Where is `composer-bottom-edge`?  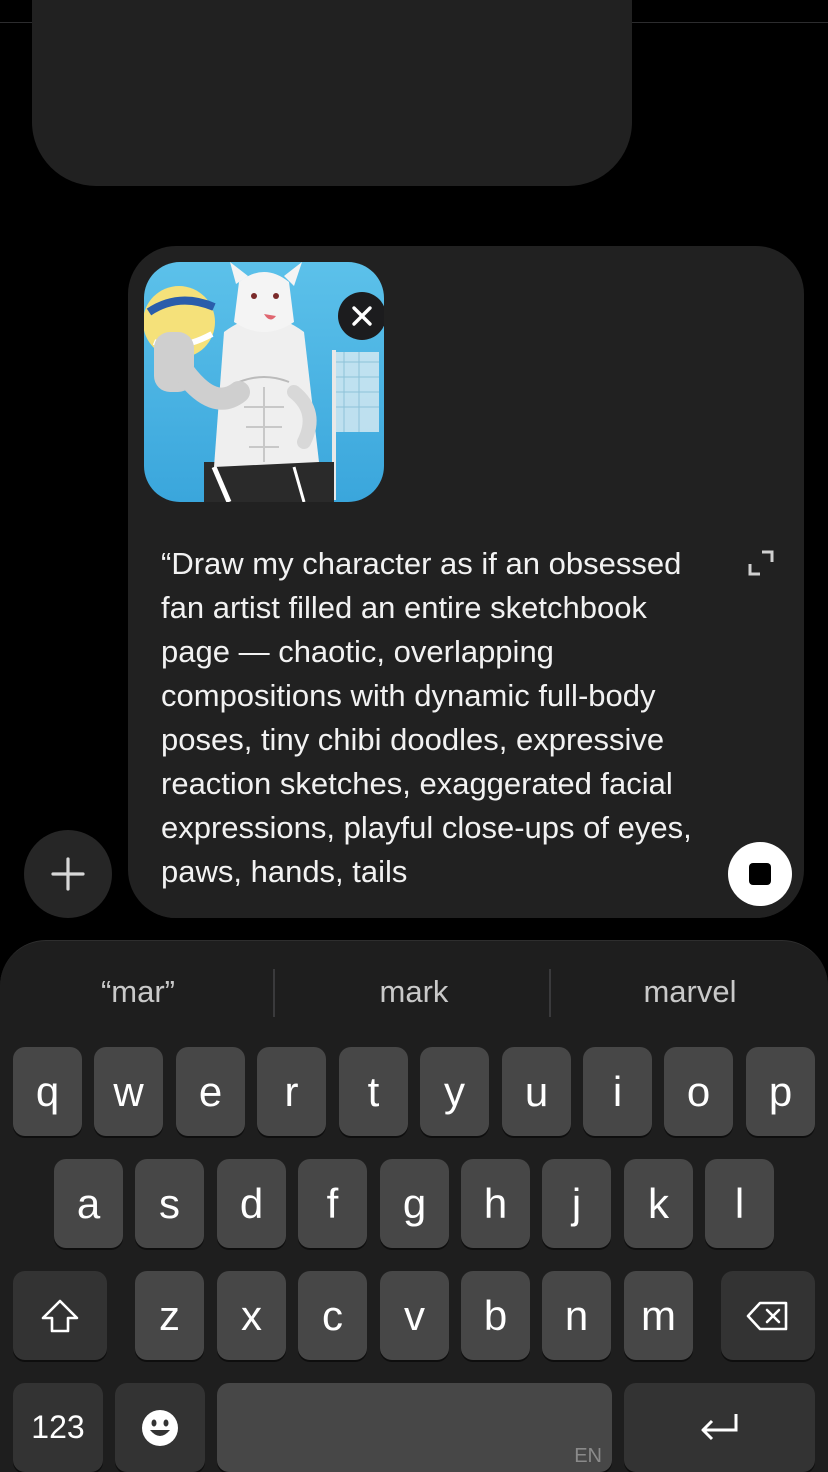
composer-bottom-edge is located at coordinates (466, 914).